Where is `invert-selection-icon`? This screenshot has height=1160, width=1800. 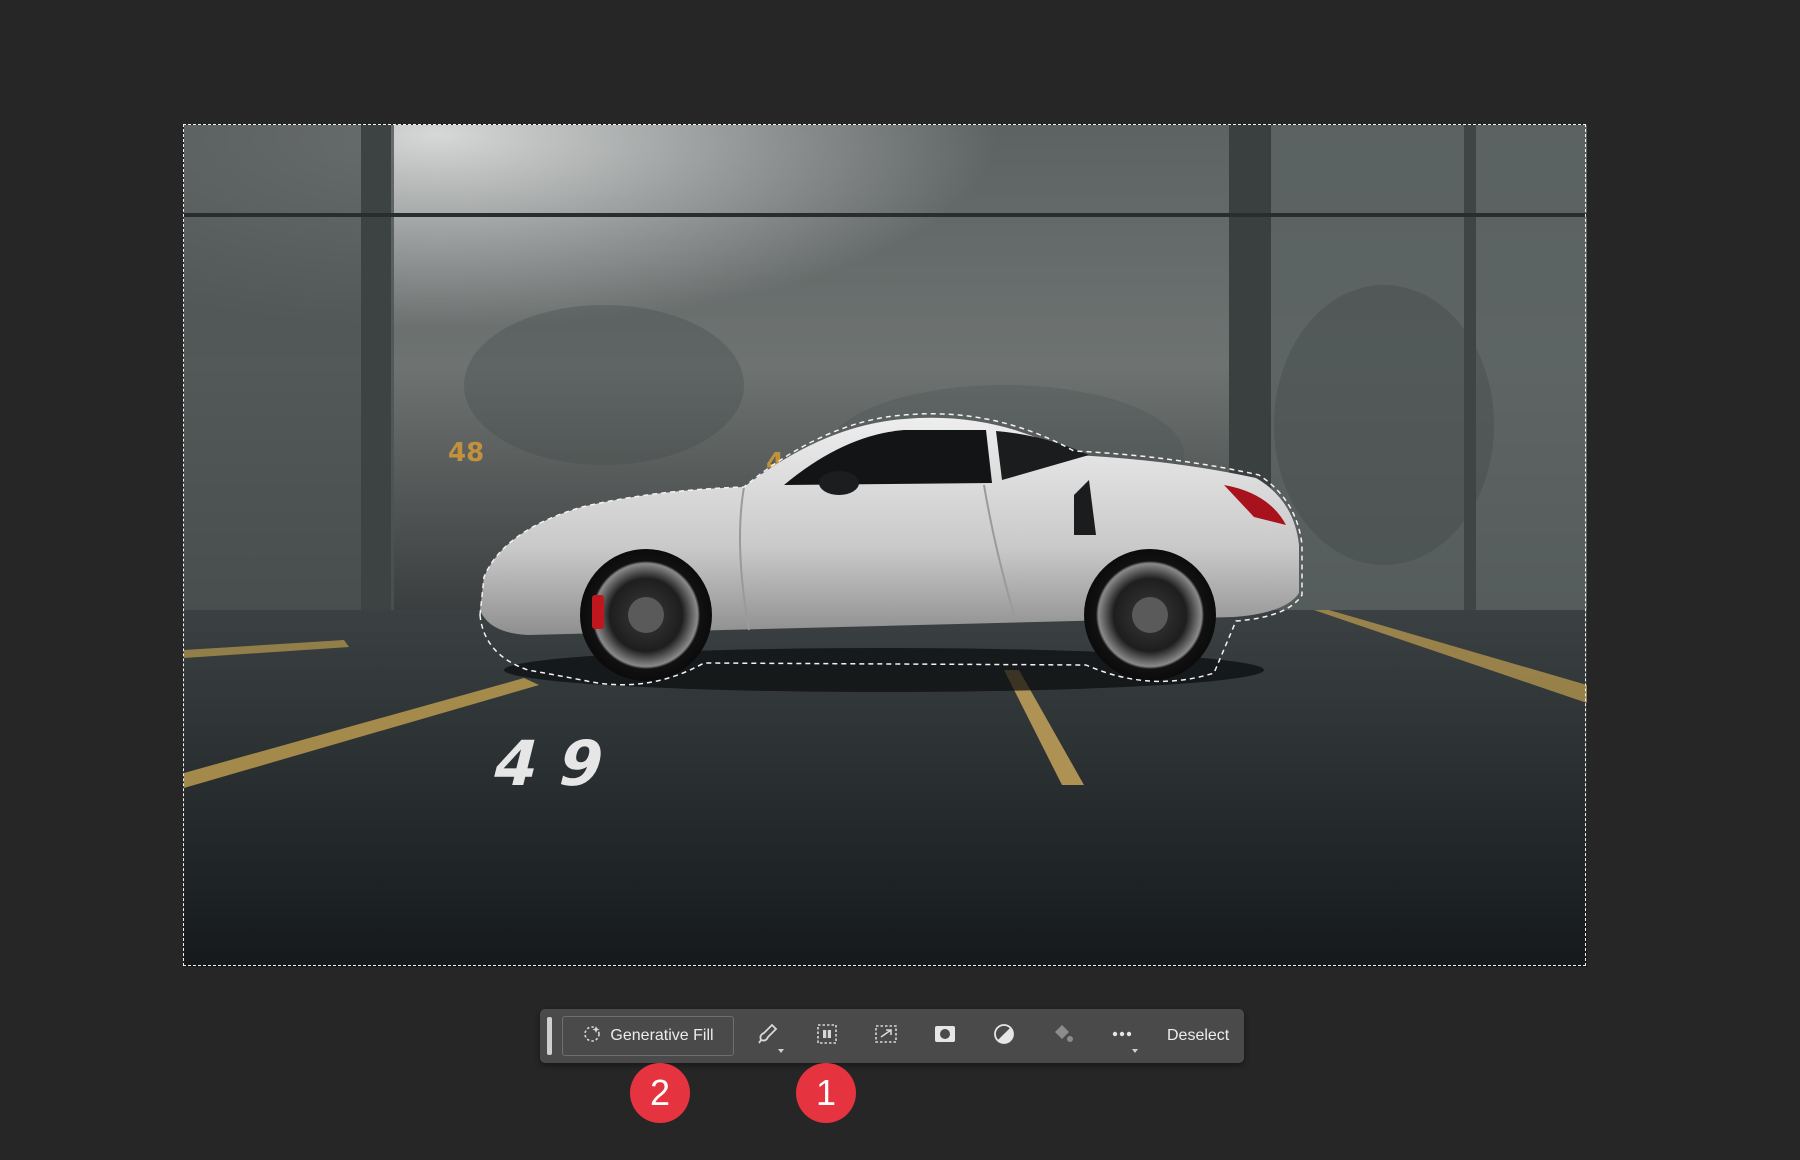 invert-selection-icon is located at coordinates (827, 1036).